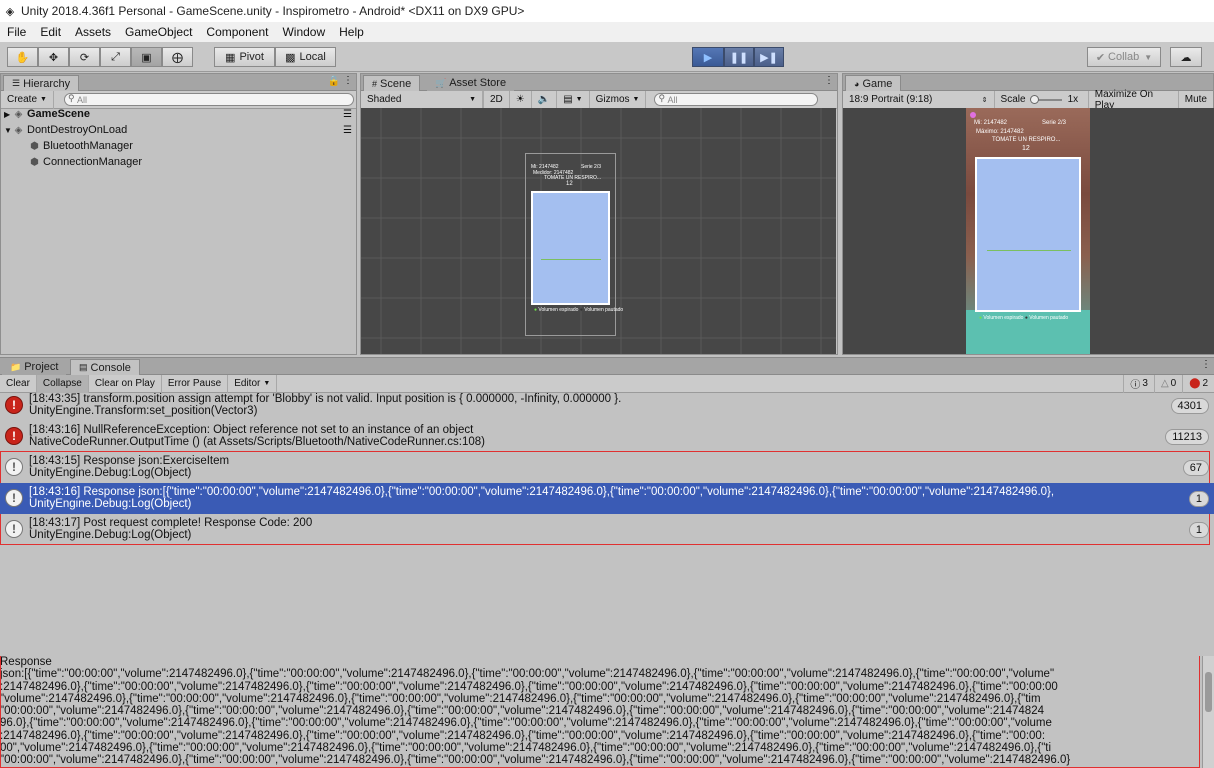 Image resolution: width=1214 pixels, height=768 pixels. I want to click on tab-asset-store-label: Asset Store, so click(478, 83).